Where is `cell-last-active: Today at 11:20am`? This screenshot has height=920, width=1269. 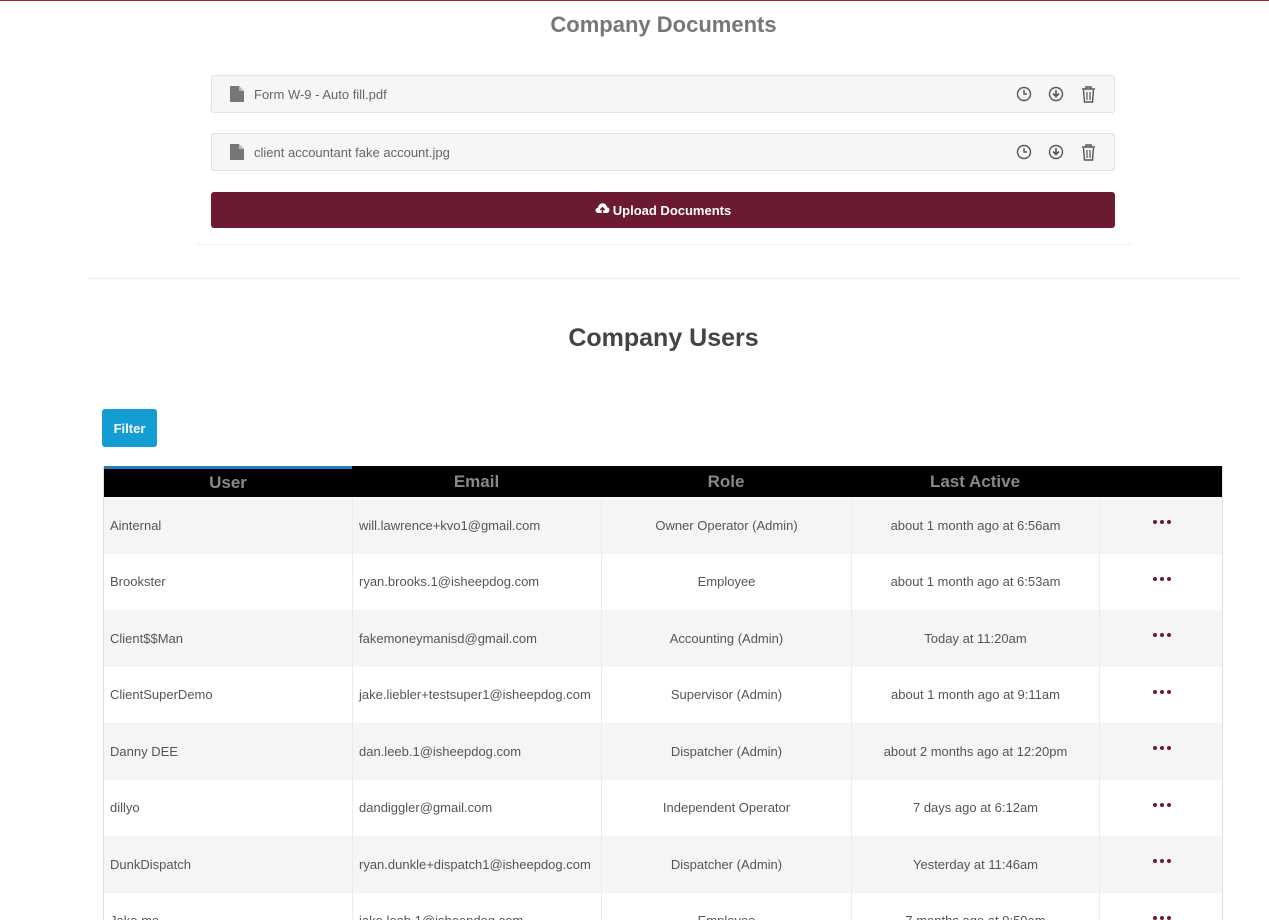 cell-last-active: Today at 11:20am is located at coordinates (975, 638).